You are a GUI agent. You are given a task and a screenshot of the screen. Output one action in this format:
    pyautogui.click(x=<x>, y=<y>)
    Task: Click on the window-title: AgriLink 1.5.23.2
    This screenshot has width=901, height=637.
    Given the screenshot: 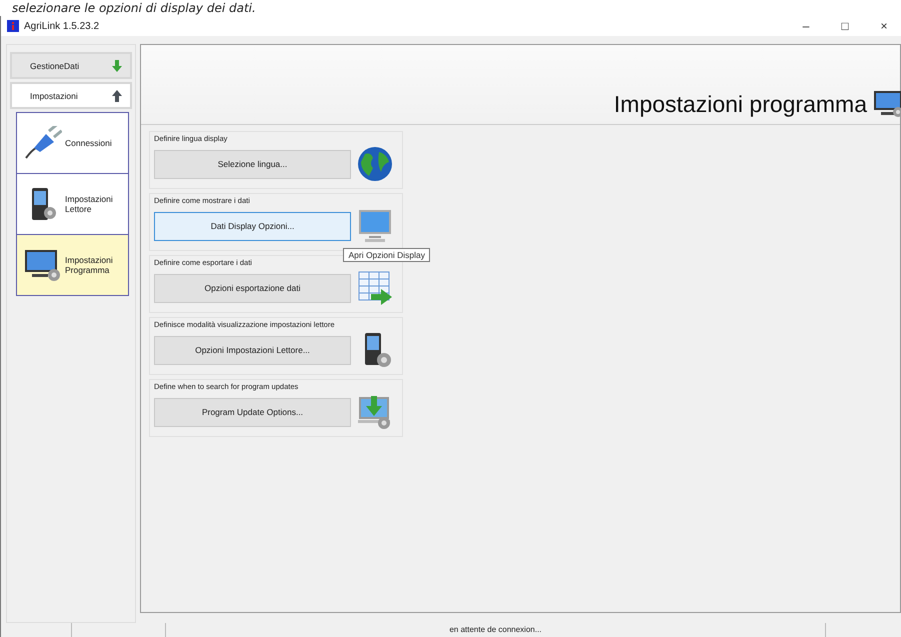 What is the action you would take?
    pyautogui.click(x=62, y=26)
    